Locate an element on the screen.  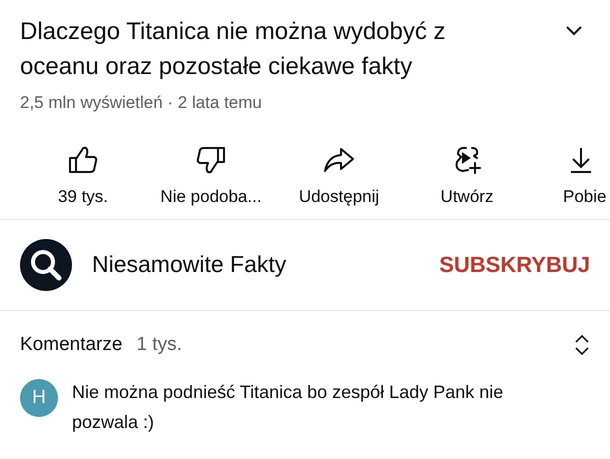
action-button: Udostępnij is located at coordinates (339, 181).